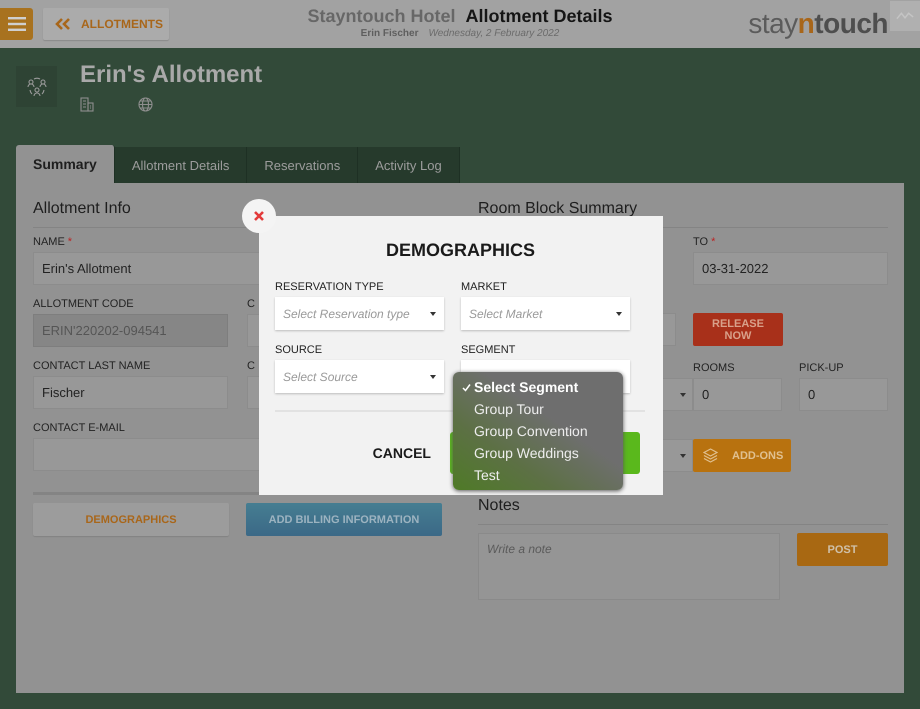  What do you see at coordinates (538, 409) in the screenshot?
I see `dropdown-option: Group Tour` at bounding box center [538, 409].